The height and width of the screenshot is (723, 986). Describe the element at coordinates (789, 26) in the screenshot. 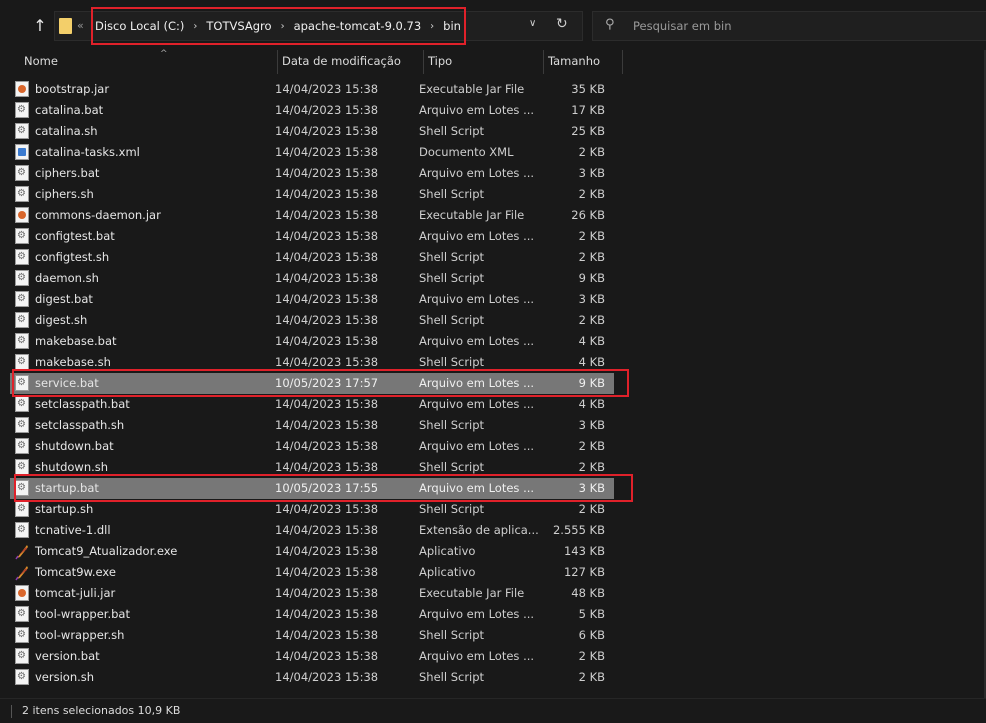

I see `search-box: ⚲ Pesquisar em bin` at that location.